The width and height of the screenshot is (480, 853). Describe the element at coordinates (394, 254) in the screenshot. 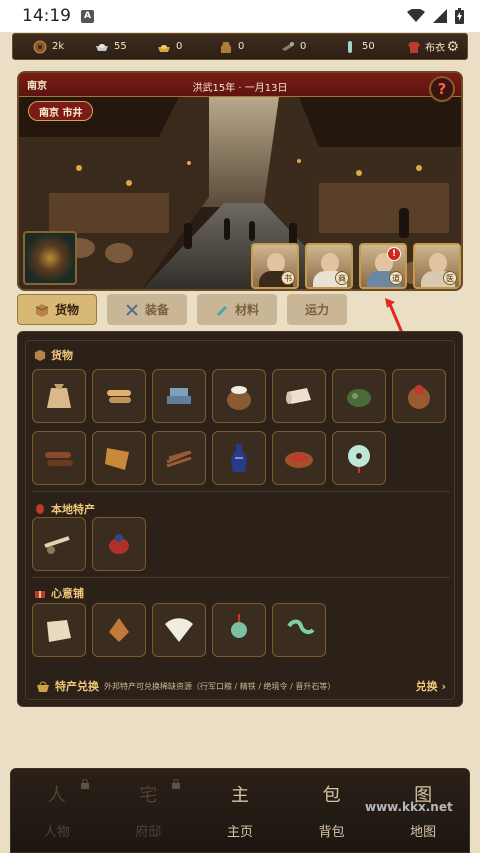

I see `alert-badge: !` at that location.